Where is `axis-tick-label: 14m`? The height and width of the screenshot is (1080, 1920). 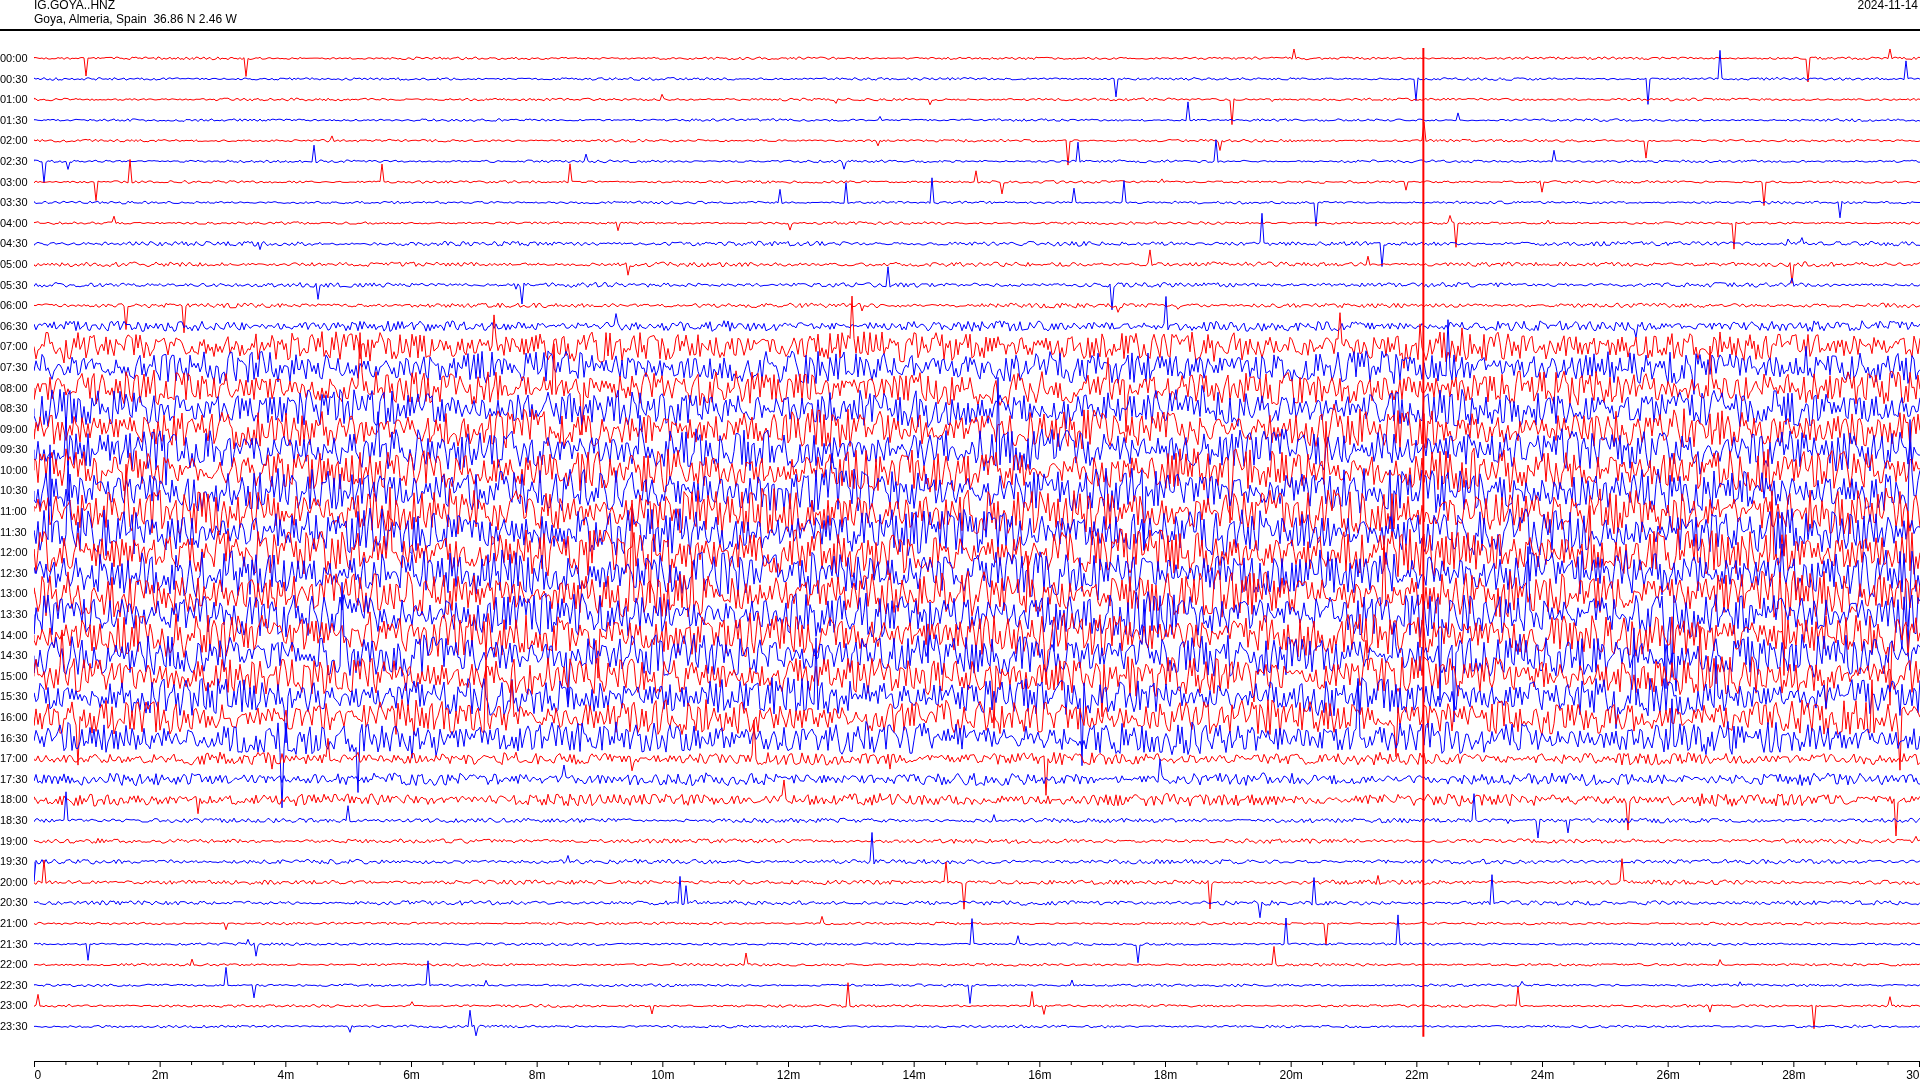
axis-tick-label: 14m is located at coordinates (914, 1073).